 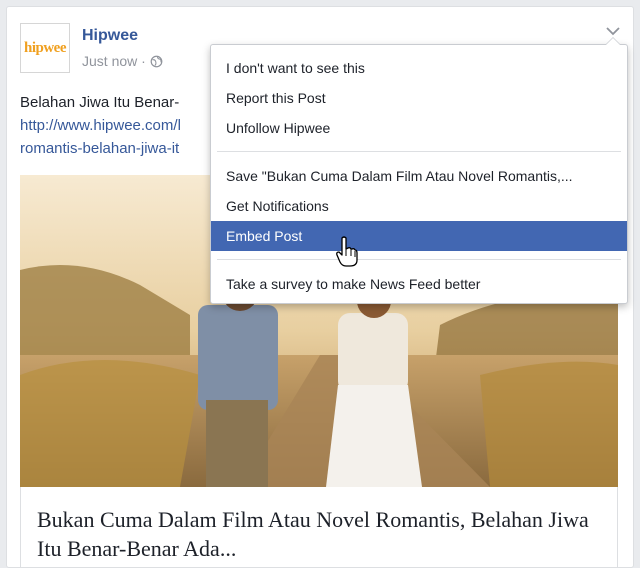 I want to click on menu-item-unfollow: Unfollow Hipwee, so click(x=419, y=128).